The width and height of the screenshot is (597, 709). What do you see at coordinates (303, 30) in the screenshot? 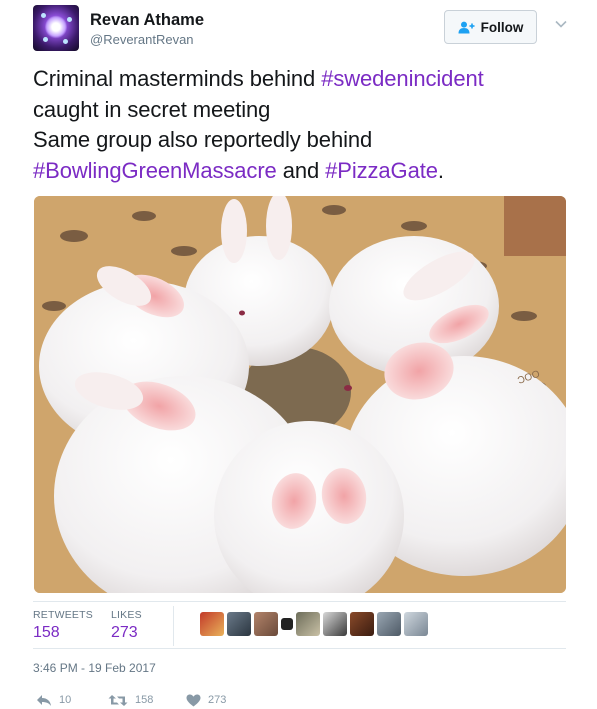
I see `tweet-header: Revan Athame @ReverantRevan Follow` at bounding box center [303, 30].